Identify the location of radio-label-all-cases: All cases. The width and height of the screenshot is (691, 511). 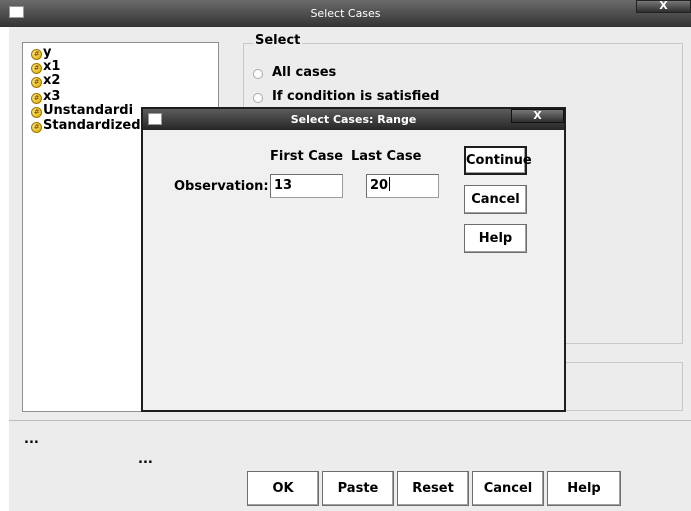
(304, 72).